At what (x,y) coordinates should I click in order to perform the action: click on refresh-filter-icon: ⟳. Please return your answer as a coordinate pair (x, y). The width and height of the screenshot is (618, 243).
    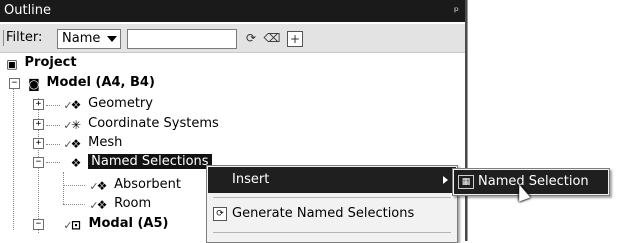
    Looking at the image, I should click on (251, 38).